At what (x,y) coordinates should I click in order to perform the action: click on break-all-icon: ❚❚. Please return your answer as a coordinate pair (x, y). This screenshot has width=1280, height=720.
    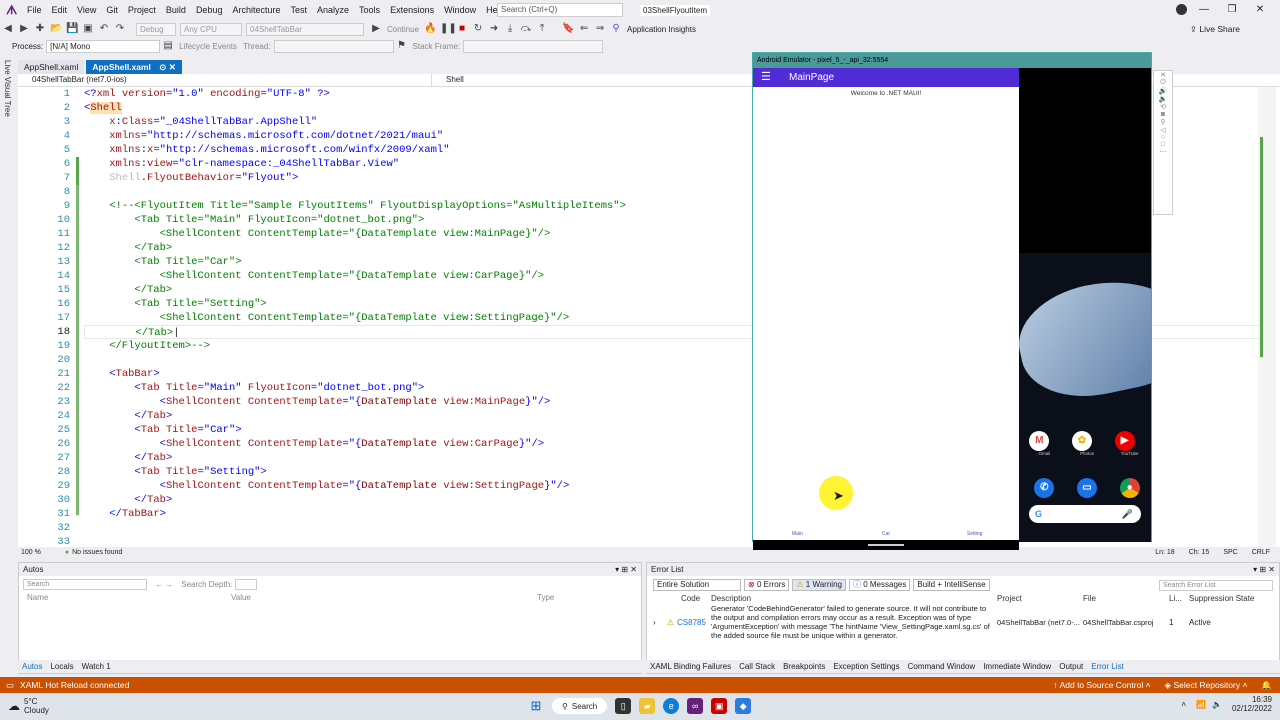
    Looking at the image, I should click on (448, 29).